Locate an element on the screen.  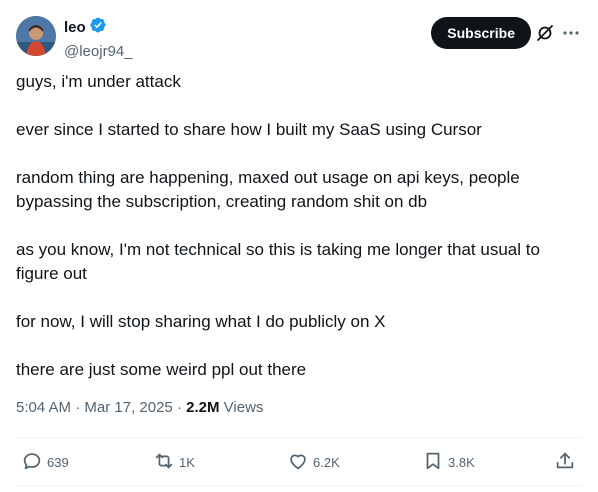
action-bar: 639 1K 6.2K 3.8K is located at coordinates (299, 462).